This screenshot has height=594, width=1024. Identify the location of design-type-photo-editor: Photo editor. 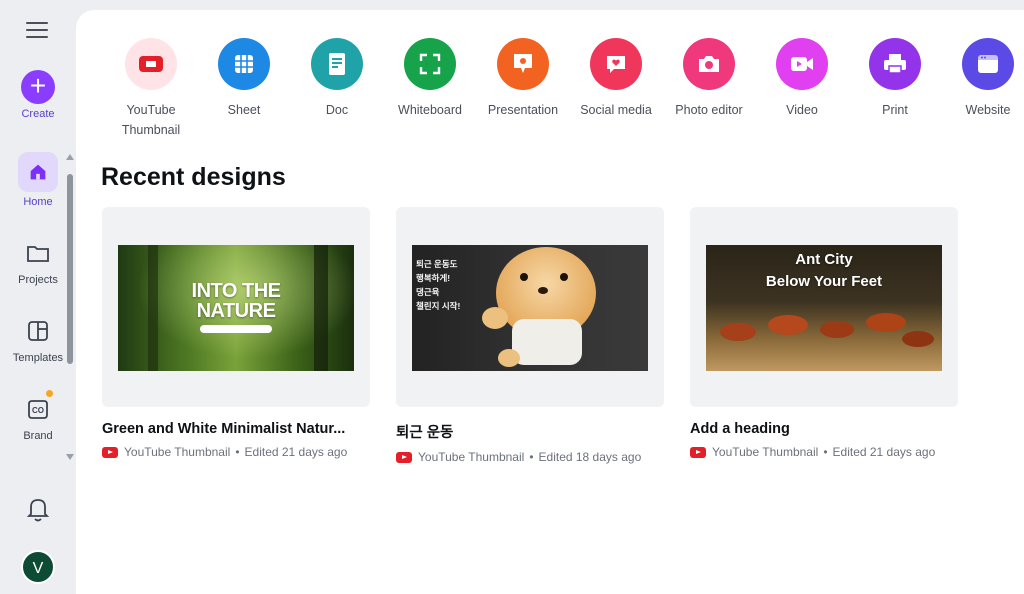
(709, 79).